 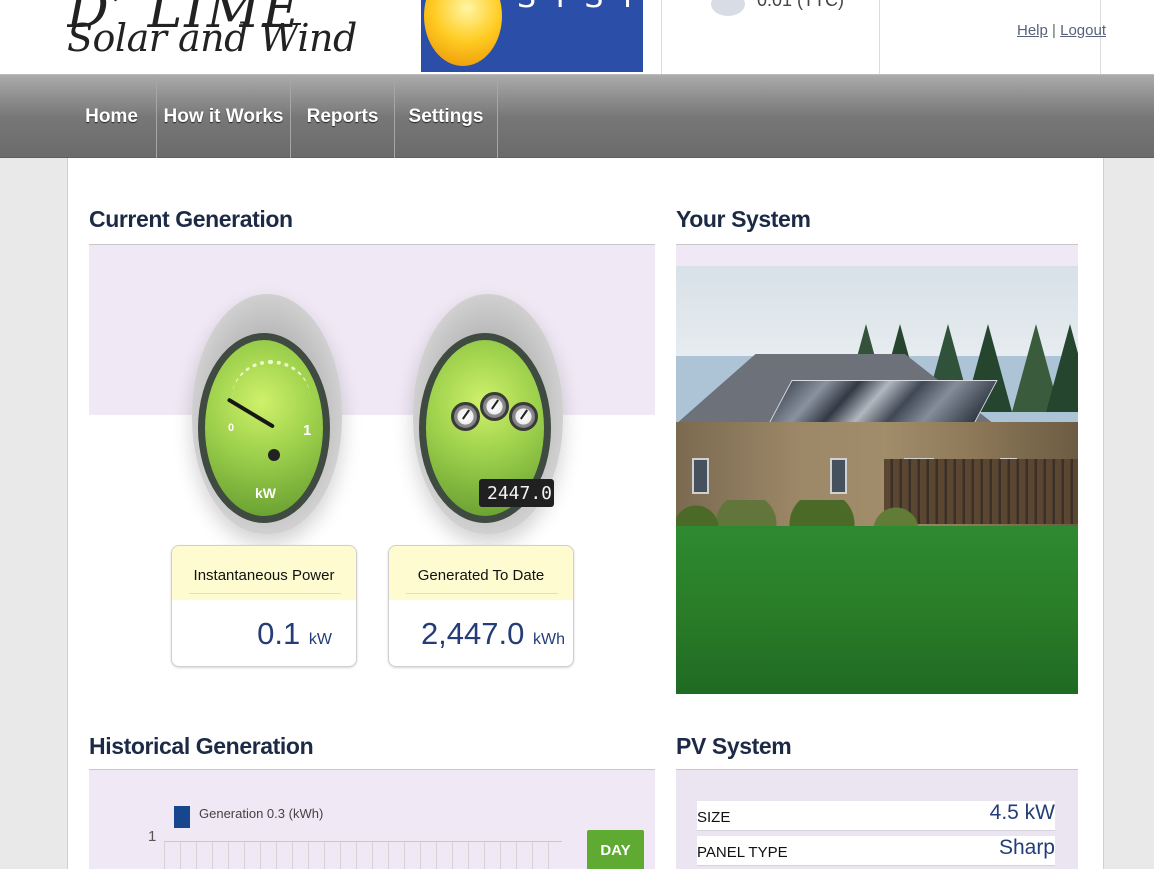 I want to click on pv-system-title: PV System, so click(x=734, y=746).